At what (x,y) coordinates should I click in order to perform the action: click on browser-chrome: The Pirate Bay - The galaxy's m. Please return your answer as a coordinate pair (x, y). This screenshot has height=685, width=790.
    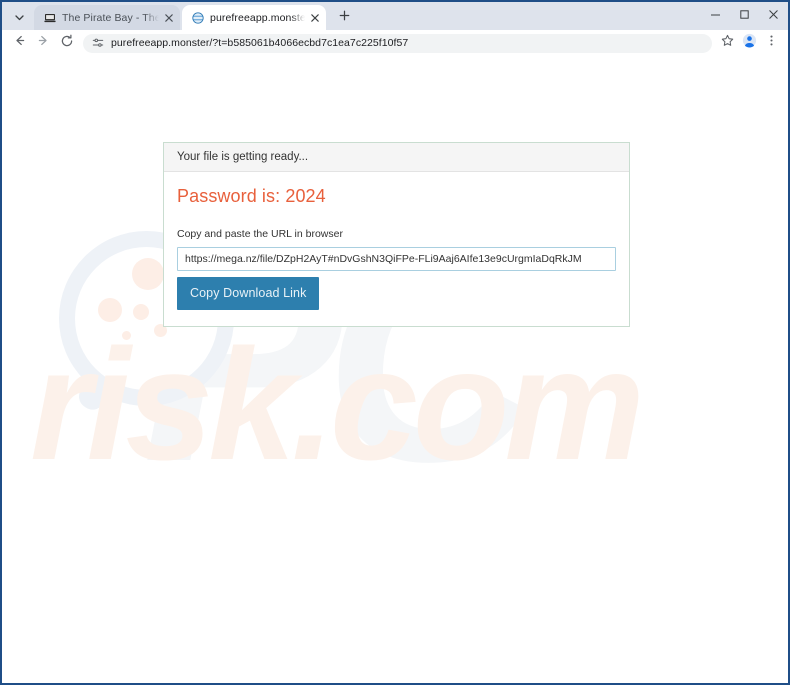
    Looking at the image, I should click on (395, 29).